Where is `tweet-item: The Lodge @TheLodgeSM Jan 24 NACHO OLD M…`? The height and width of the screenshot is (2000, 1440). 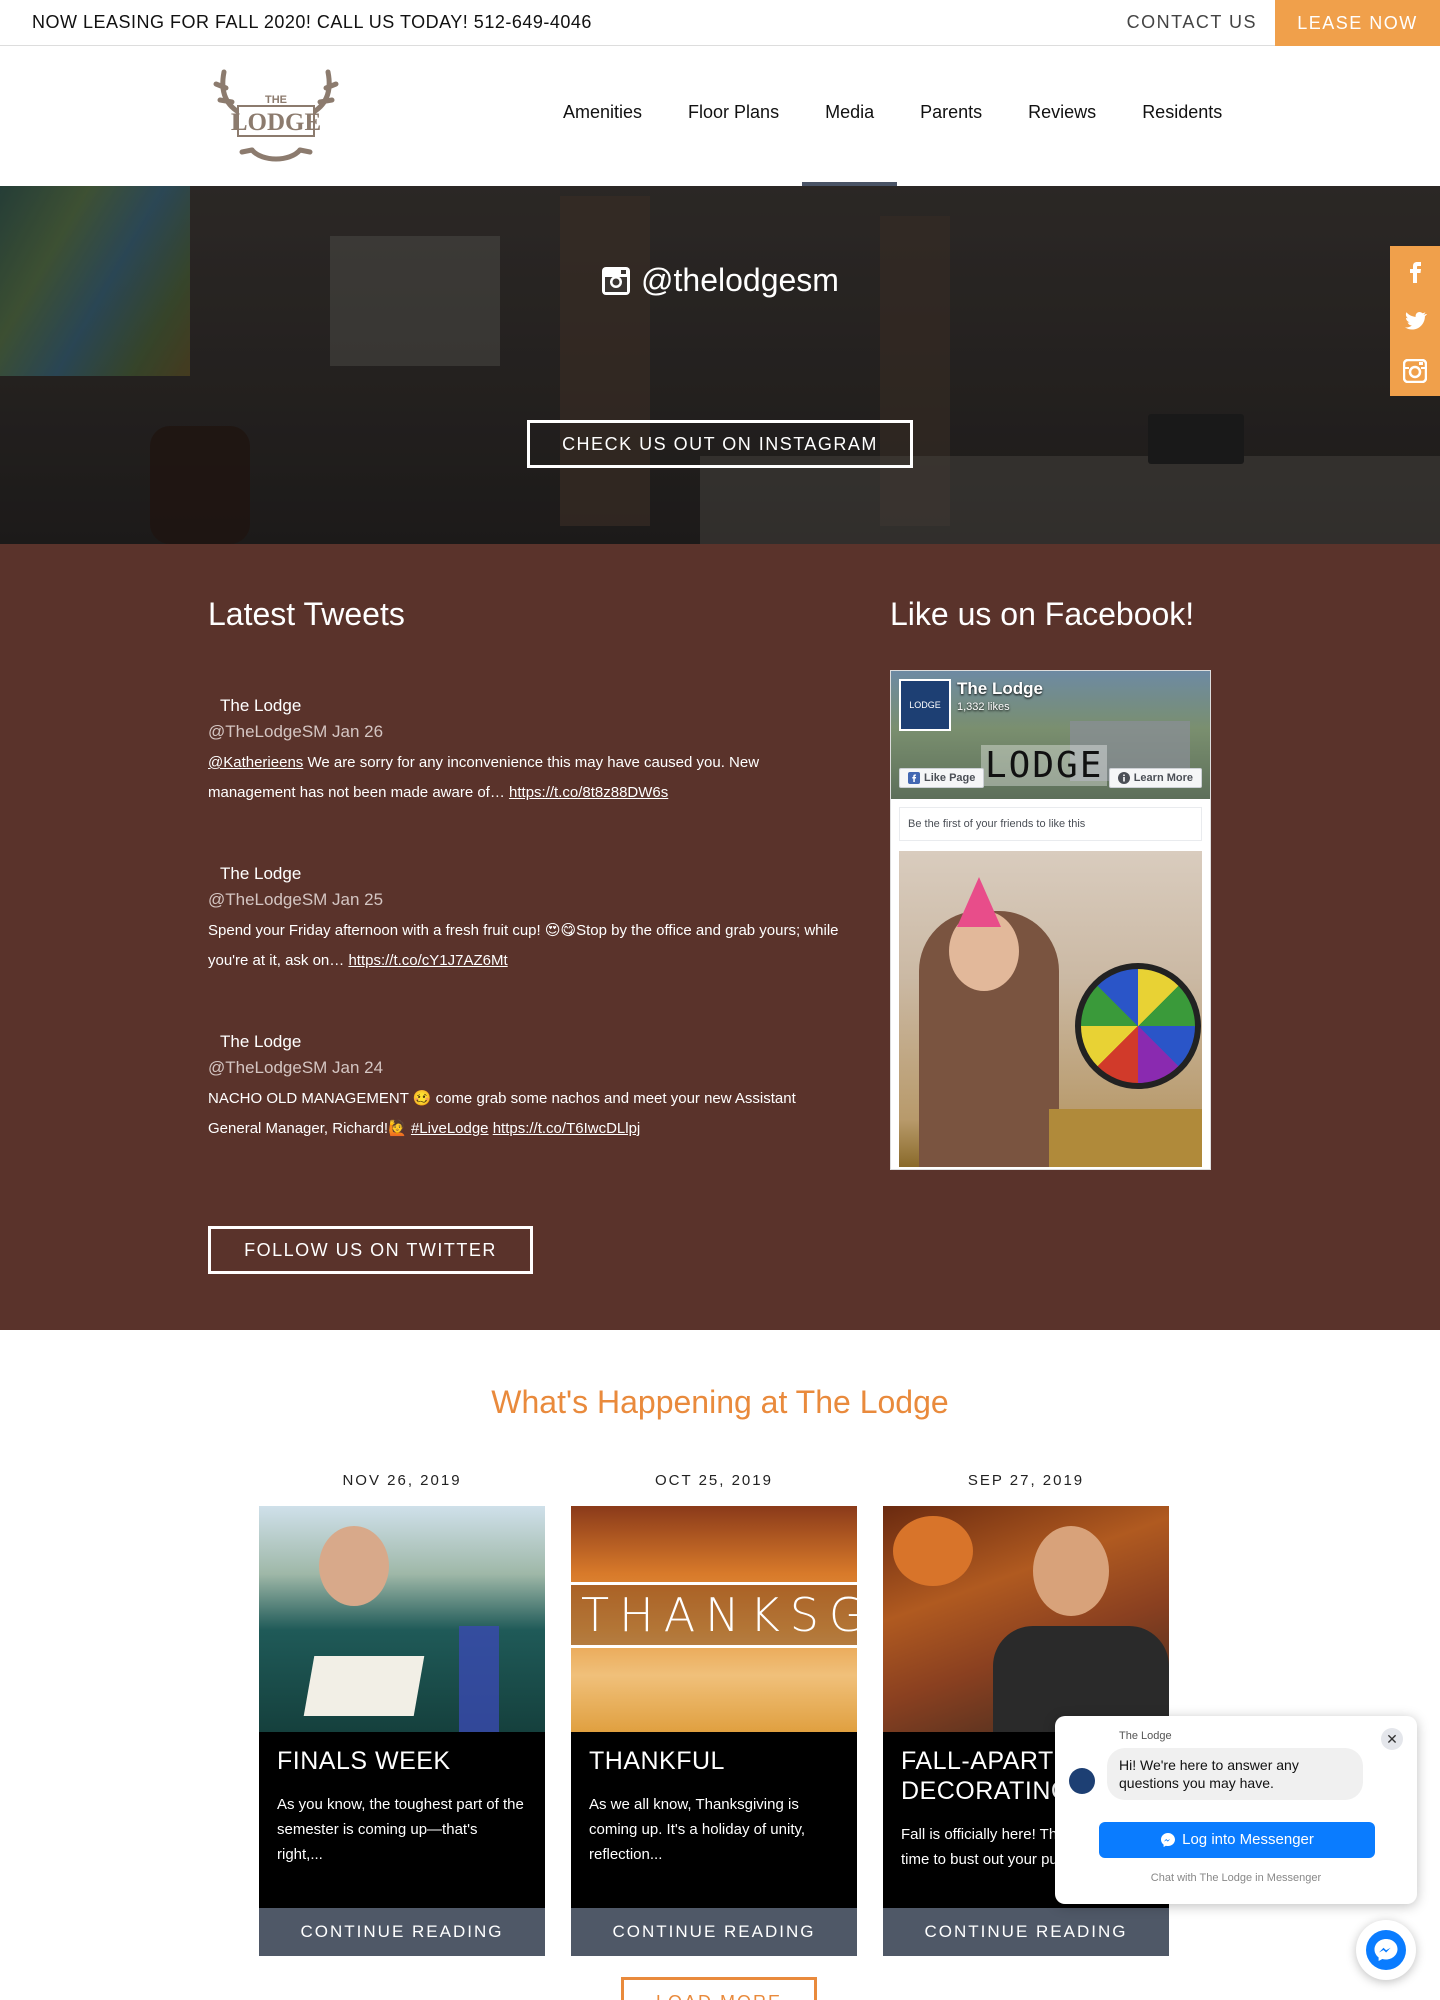
tweet-item: The Lodge @TheLodgeSM Jan 24 NACHO OLD M… is located at coordinates (528, 1088).